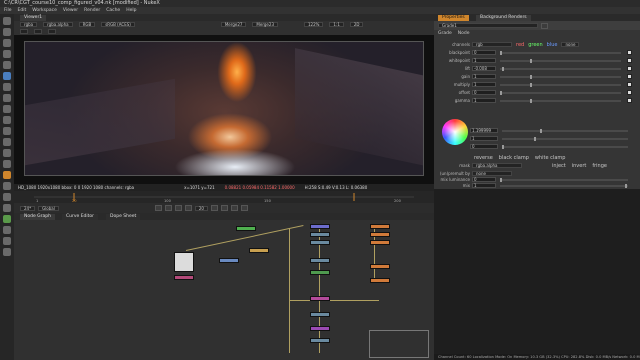 This screenshot has height=360, width=640. Describe the element at coordinates (560, 60) in the screenshot. I see `whitepoint-slider` at that location.